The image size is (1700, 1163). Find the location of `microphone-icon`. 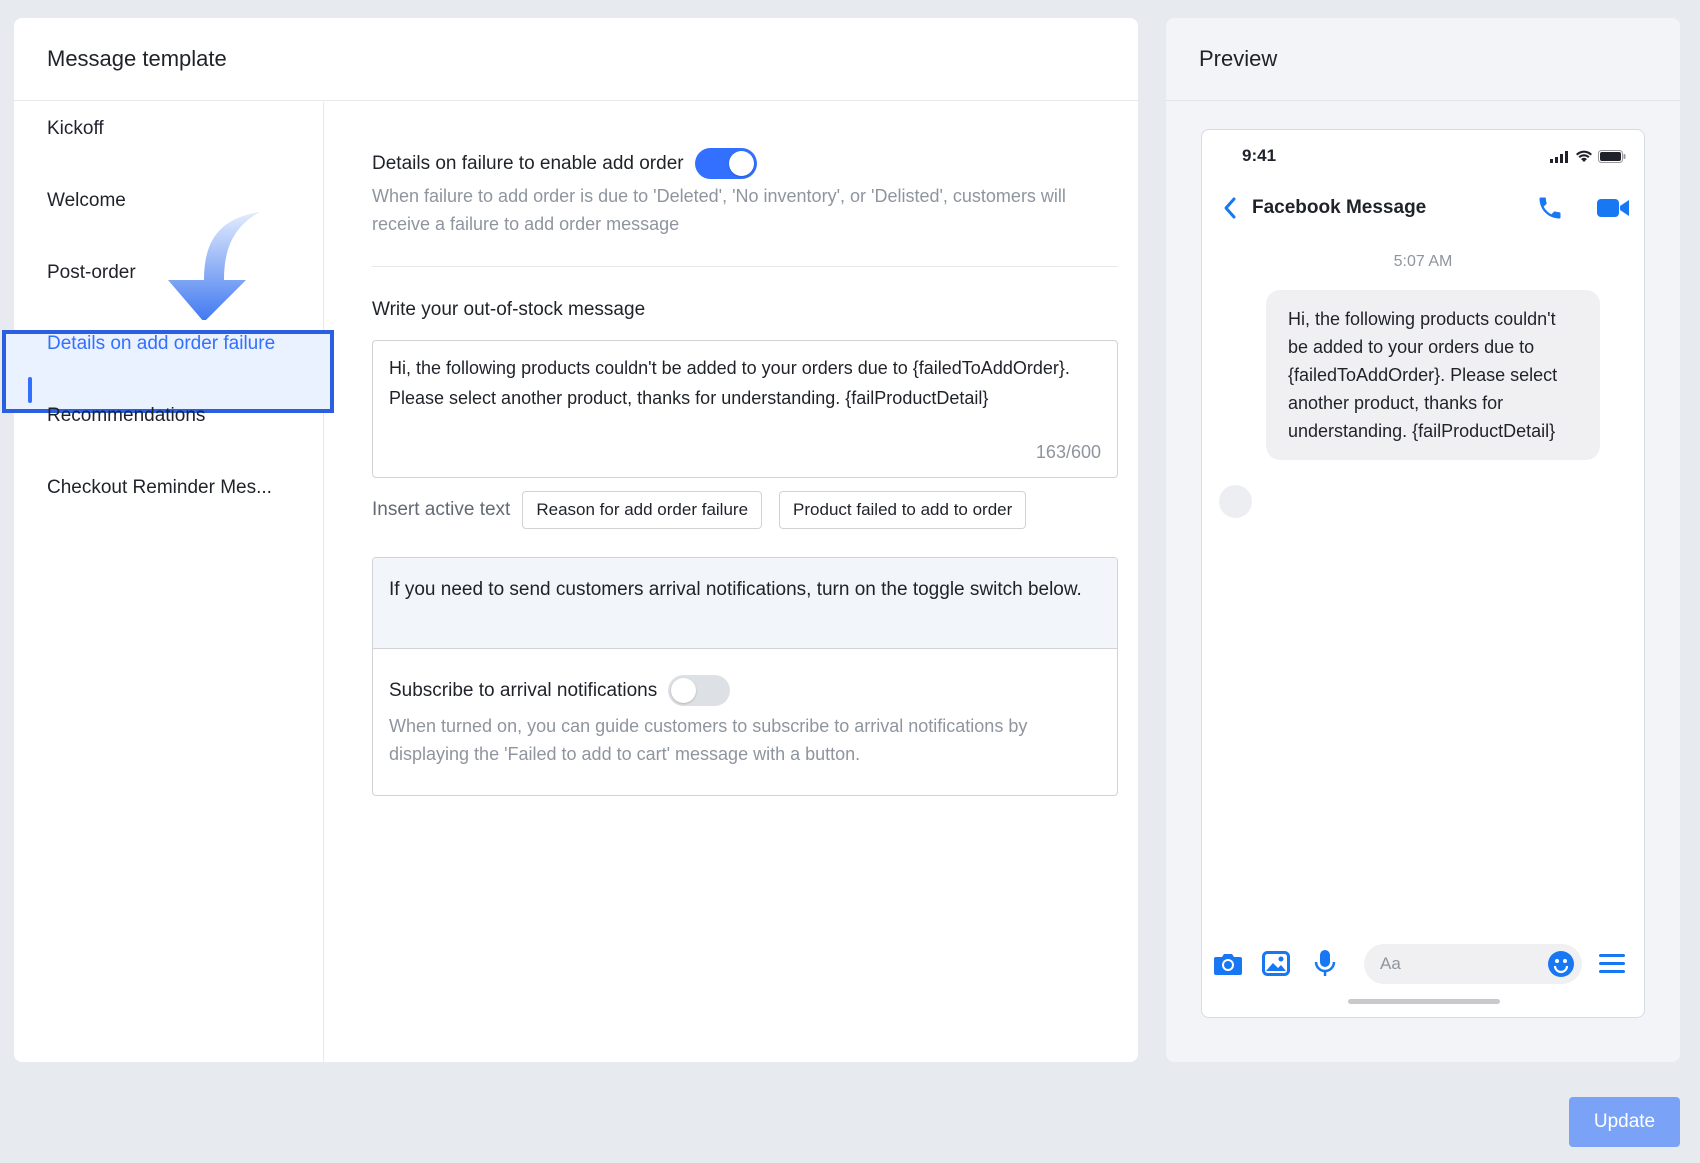

microphone-icon is located at coordinates (1325, 963).